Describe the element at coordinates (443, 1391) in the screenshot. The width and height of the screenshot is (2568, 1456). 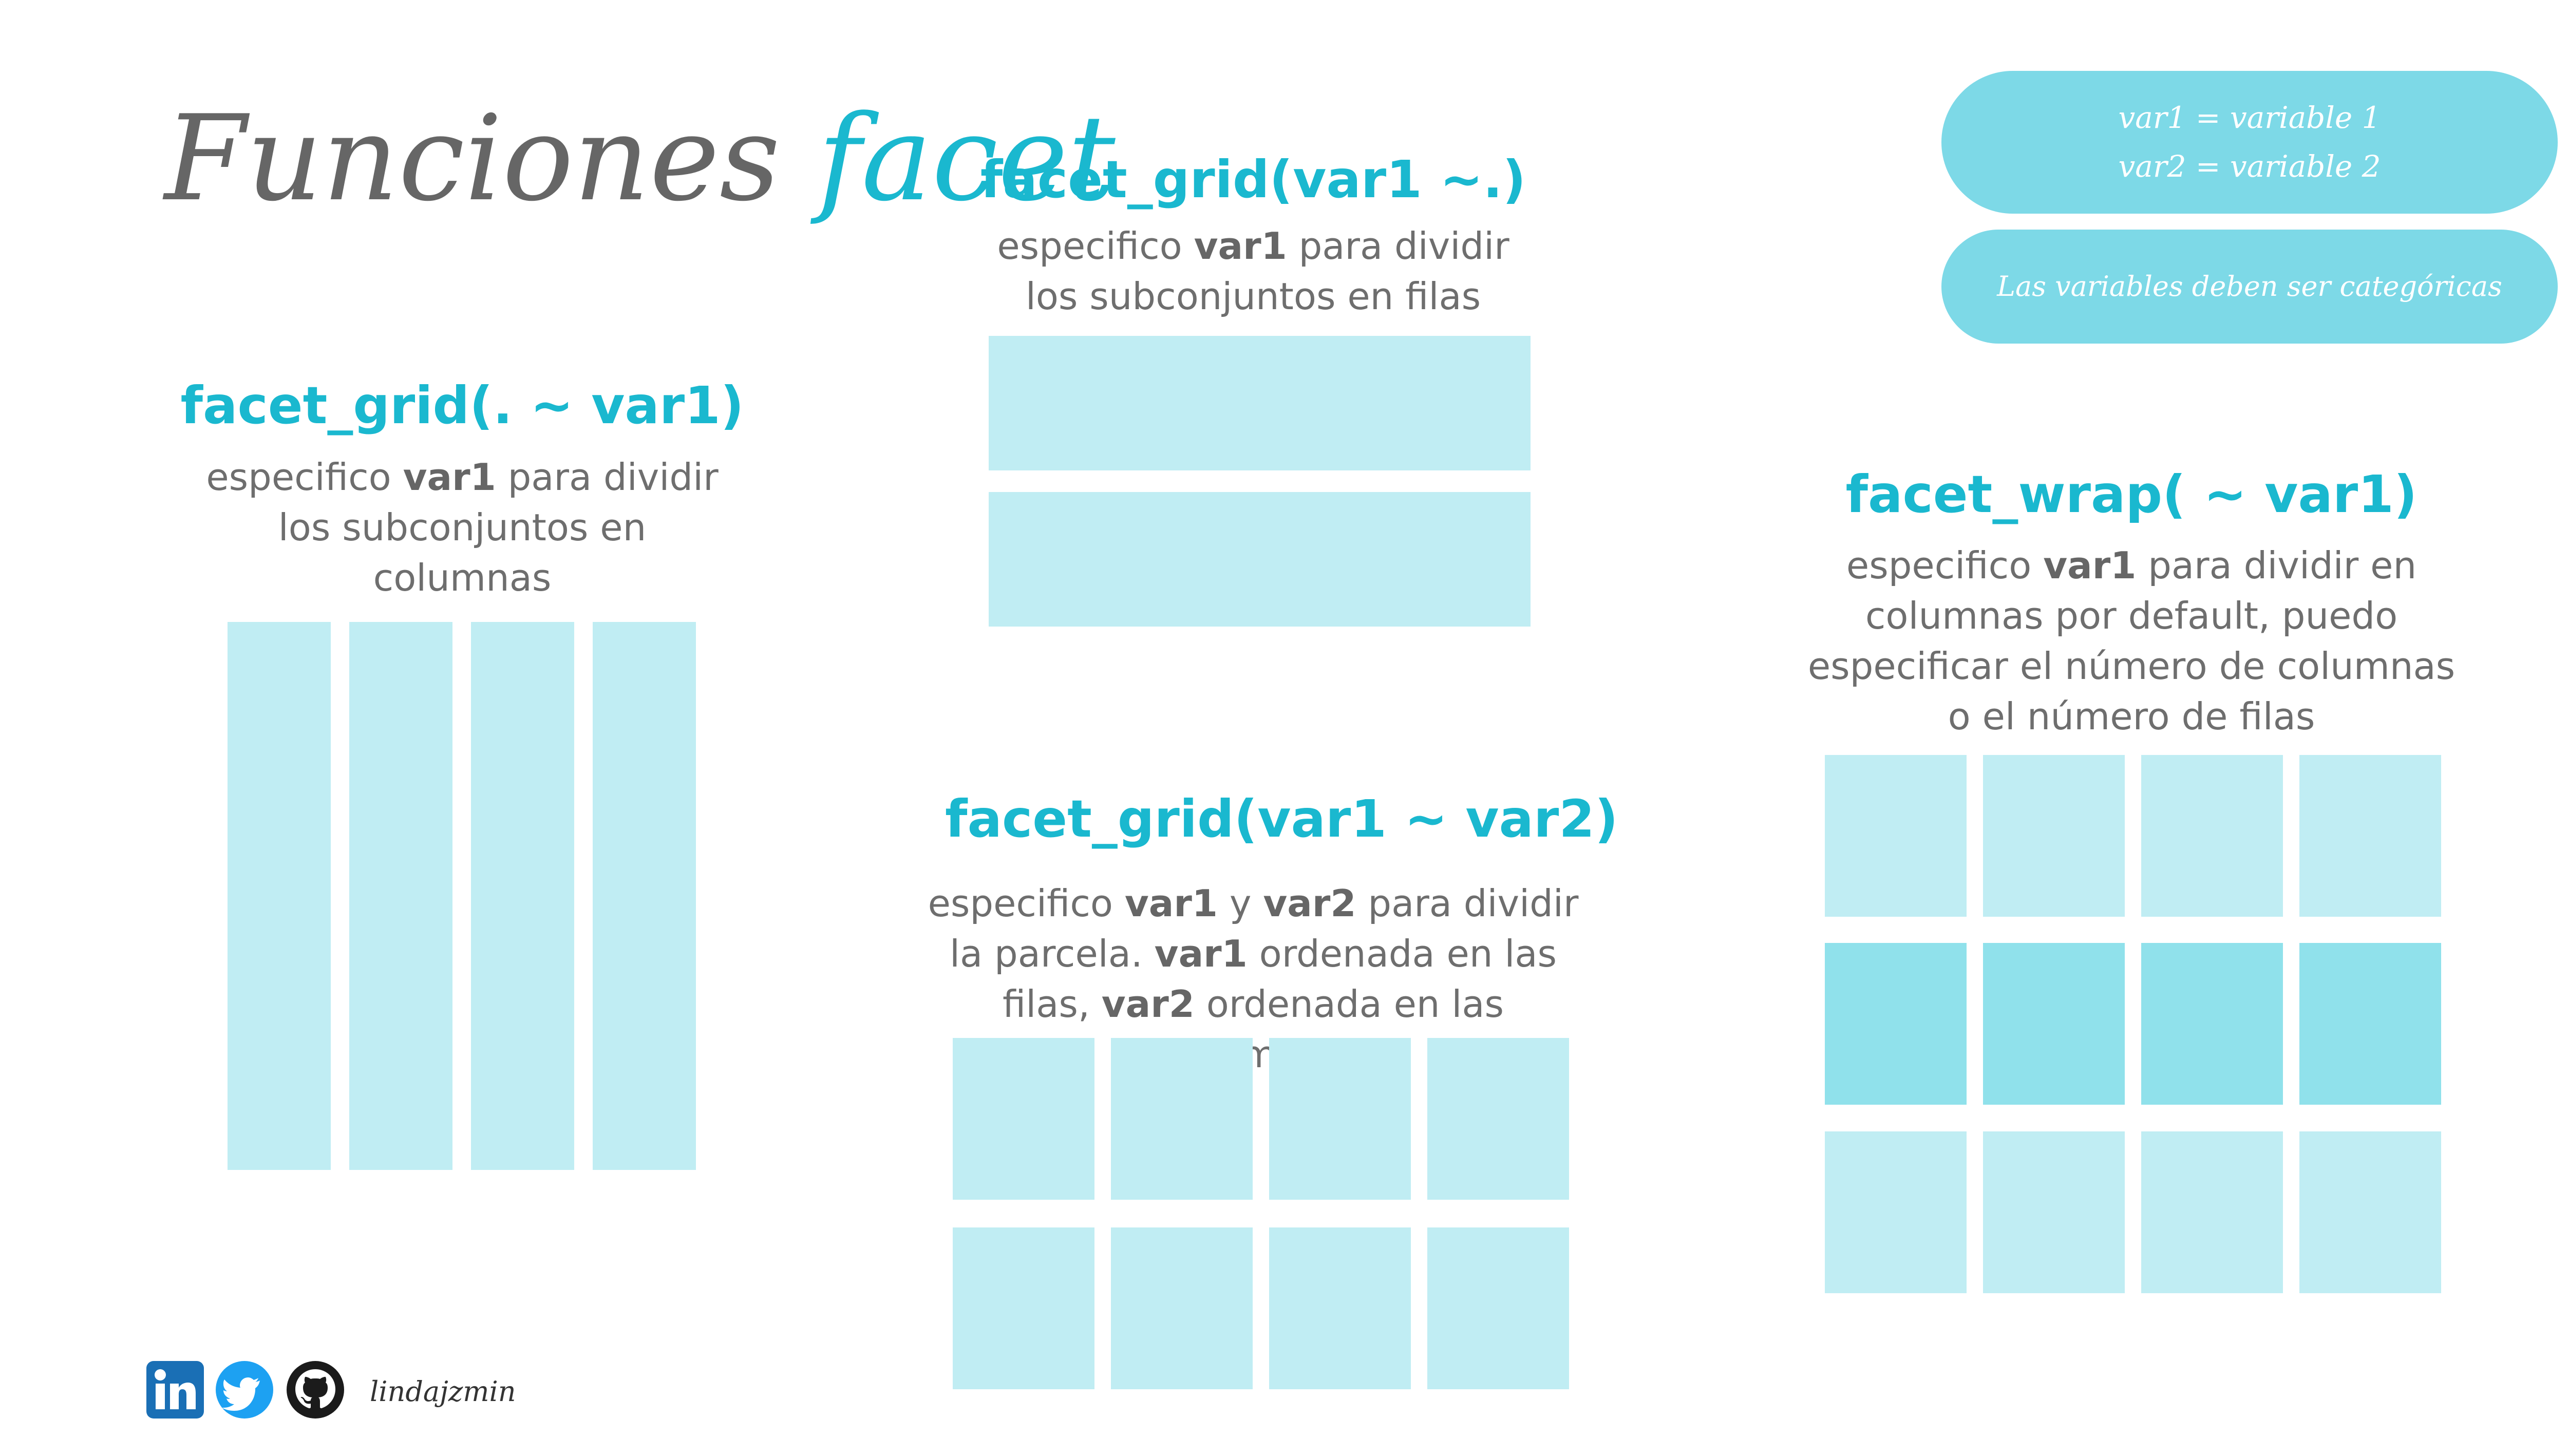
I see `author-handle: lindajzmin` at that location.